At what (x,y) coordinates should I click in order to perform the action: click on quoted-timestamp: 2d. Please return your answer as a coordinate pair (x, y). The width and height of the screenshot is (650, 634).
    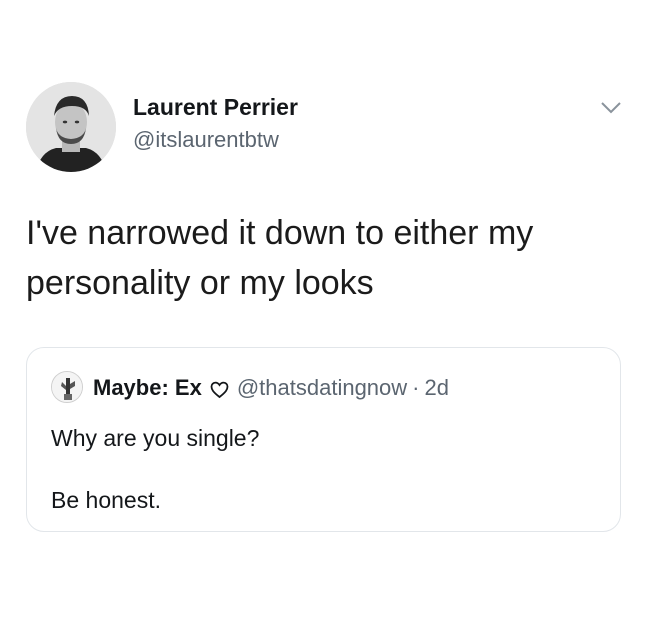
    Looking at the image, I should click on (436, 388).